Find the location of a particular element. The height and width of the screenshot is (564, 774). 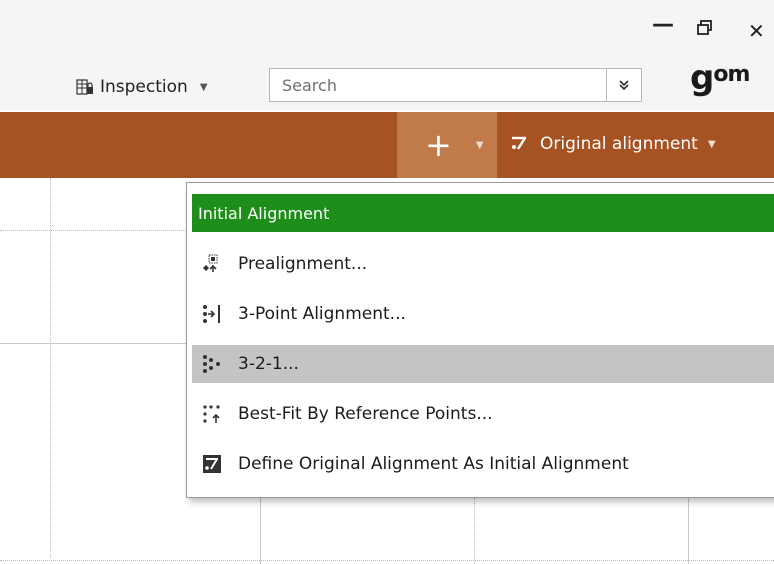

inspection-table-icon is located at coordinates (84, 87).